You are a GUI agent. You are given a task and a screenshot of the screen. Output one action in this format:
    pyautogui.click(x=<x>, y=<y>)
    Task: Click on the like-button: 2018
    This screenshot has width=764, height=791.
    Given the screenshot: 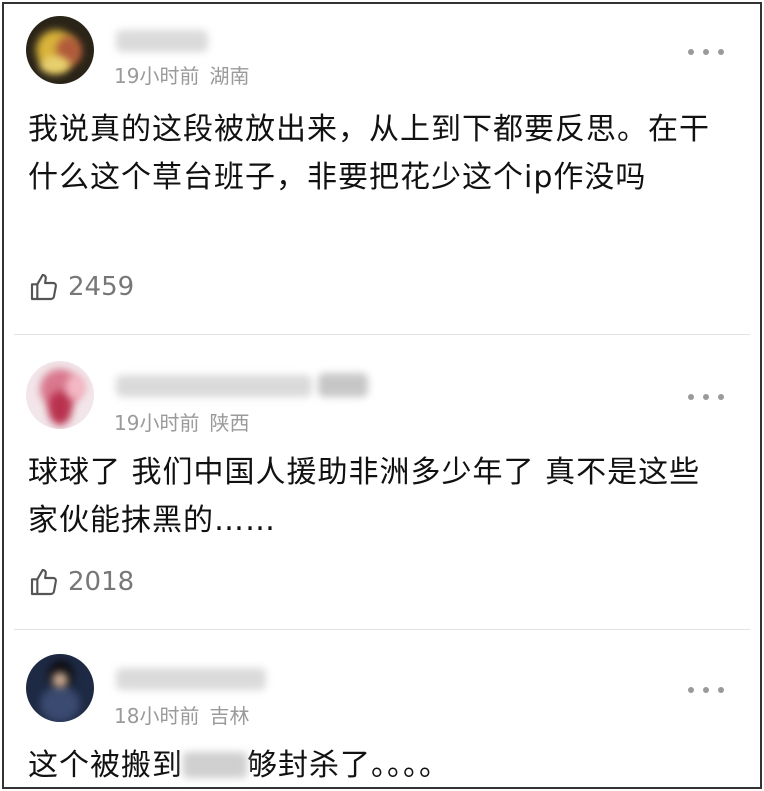 What is the action you would take?
    pyautogui.click(x=81, y=582)
    